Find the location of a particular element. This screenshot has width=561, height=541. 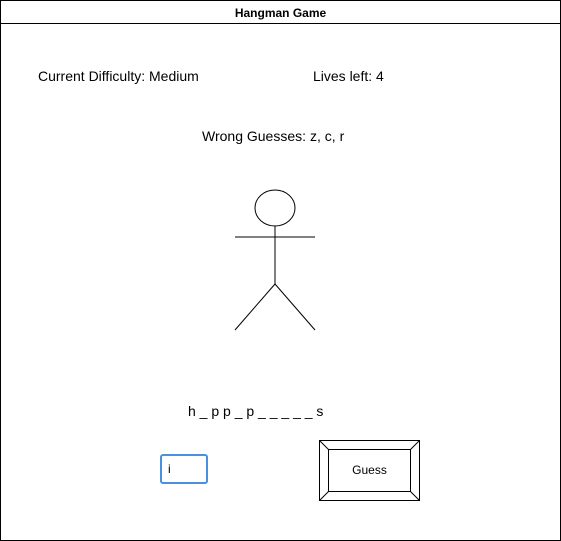

lives-display: Lives left: 4 is located at coordinates (348, 76).